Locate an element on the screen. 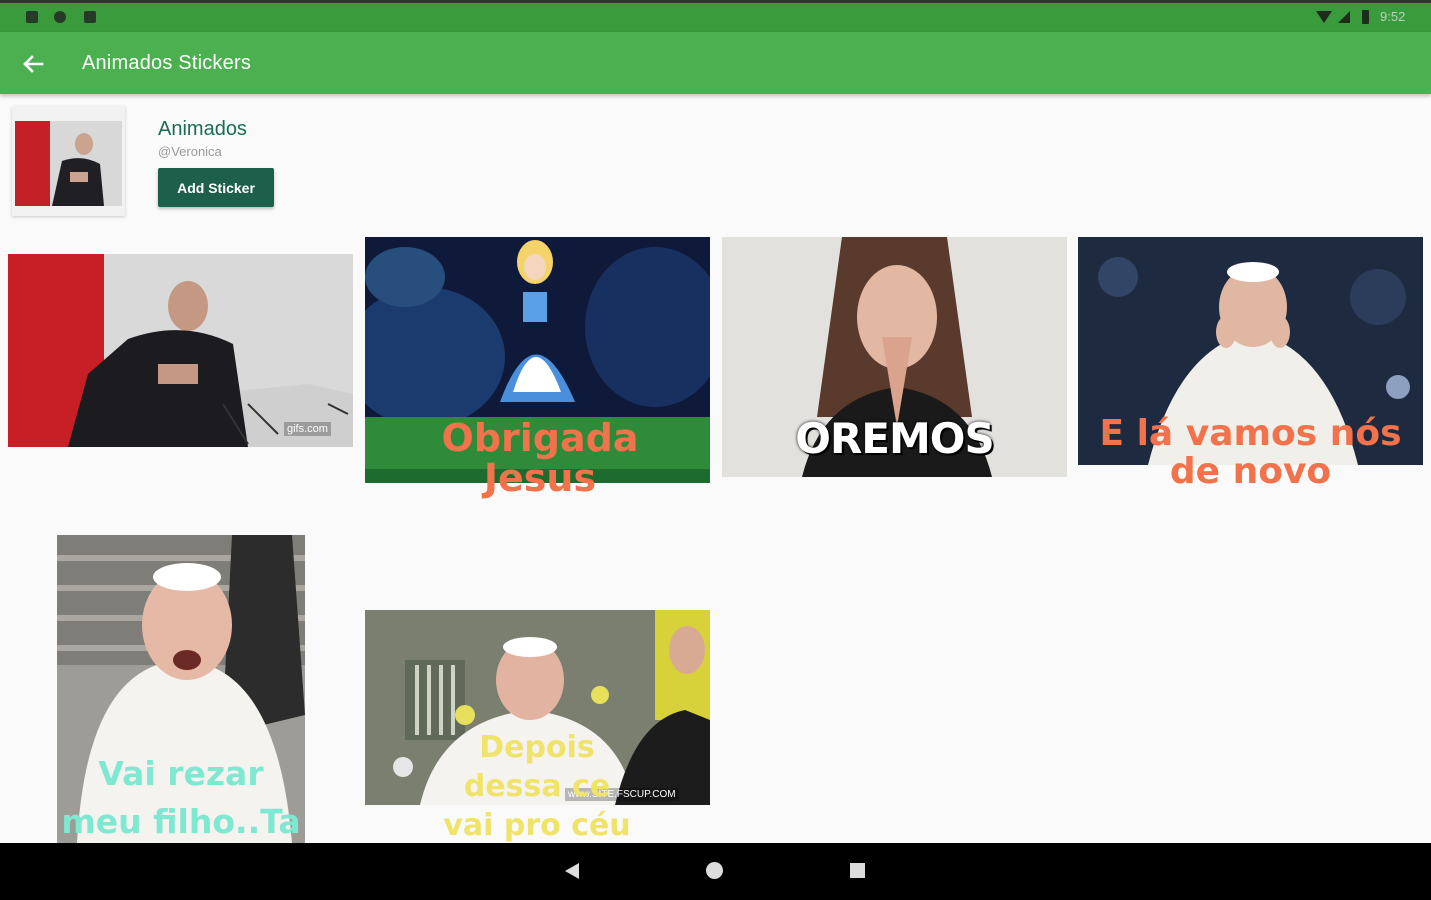  sticker-watermark: gifs.com is located at coordinates (307, 429).